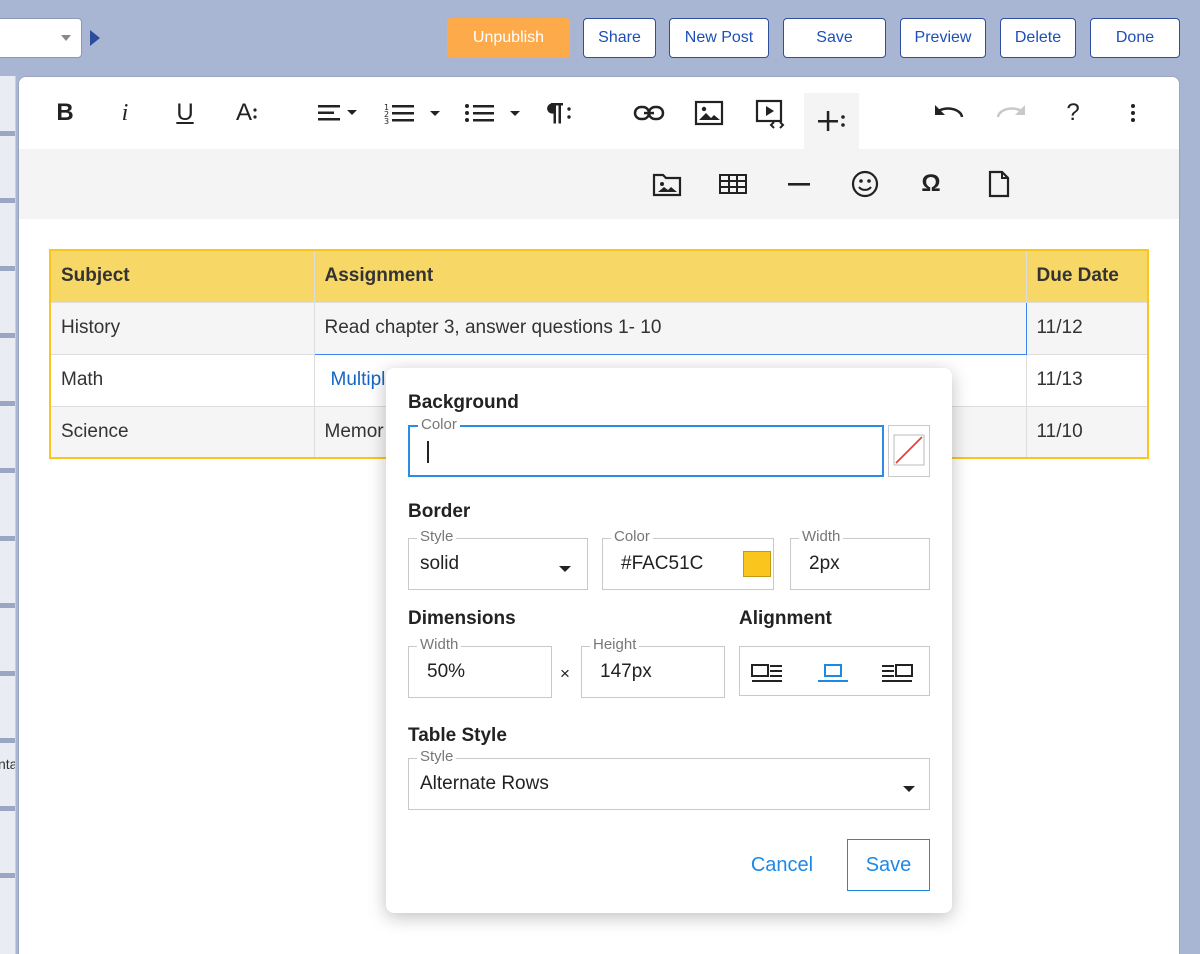 This screenshot has height=954, width=1200. What do you see at coordinates (498, 559) in the screenshot?
I see `border-style-select: Style solid` at bounding box center [498, 559].